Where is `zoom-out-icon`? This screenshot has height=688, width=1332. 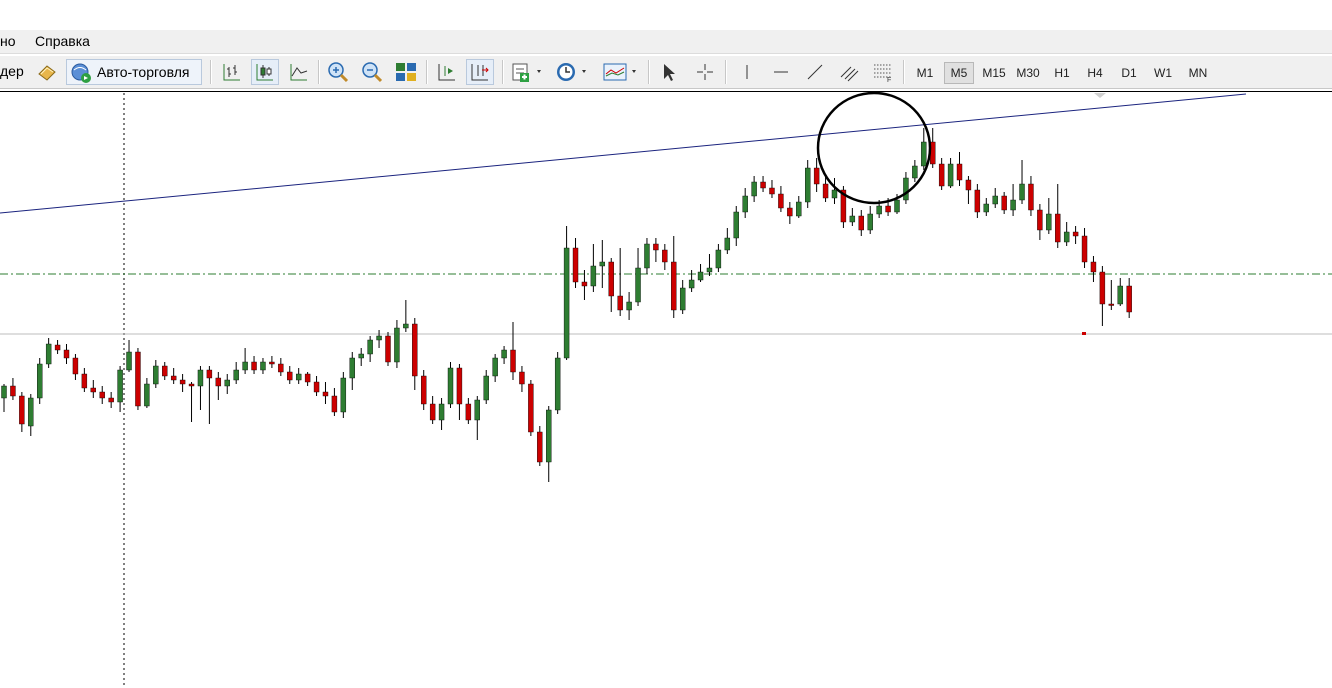 zoom-out-icon is located at coordinates (372, 72).